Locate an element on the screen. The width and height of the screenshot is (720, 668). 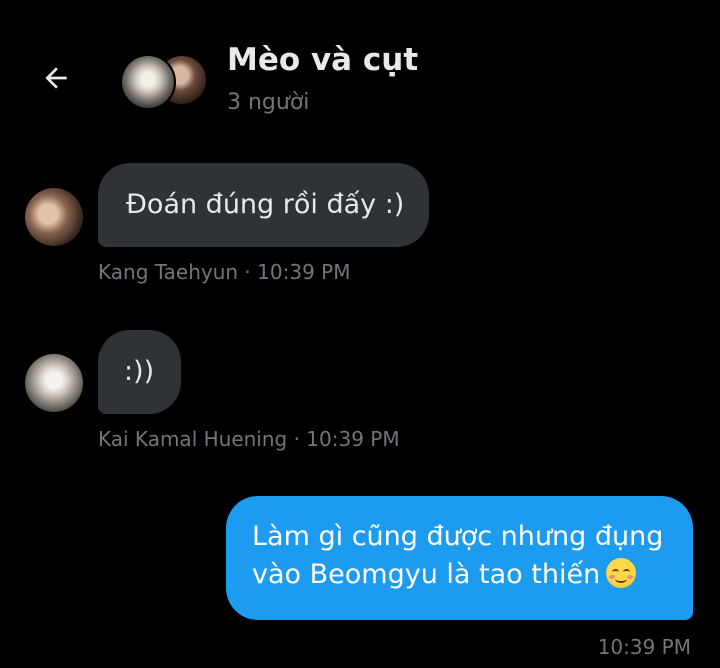
group-avatar is located at coordinates (164, 81).